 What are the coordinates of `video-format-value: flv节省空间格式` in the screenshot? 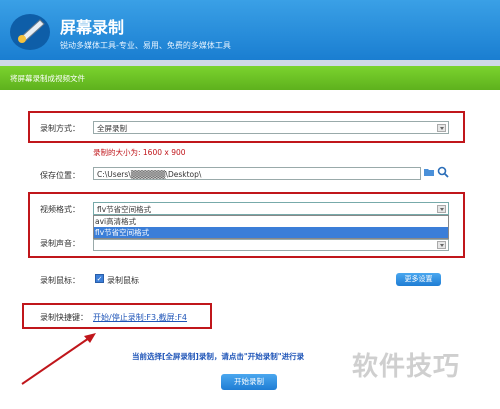 It's located at (124, 209).